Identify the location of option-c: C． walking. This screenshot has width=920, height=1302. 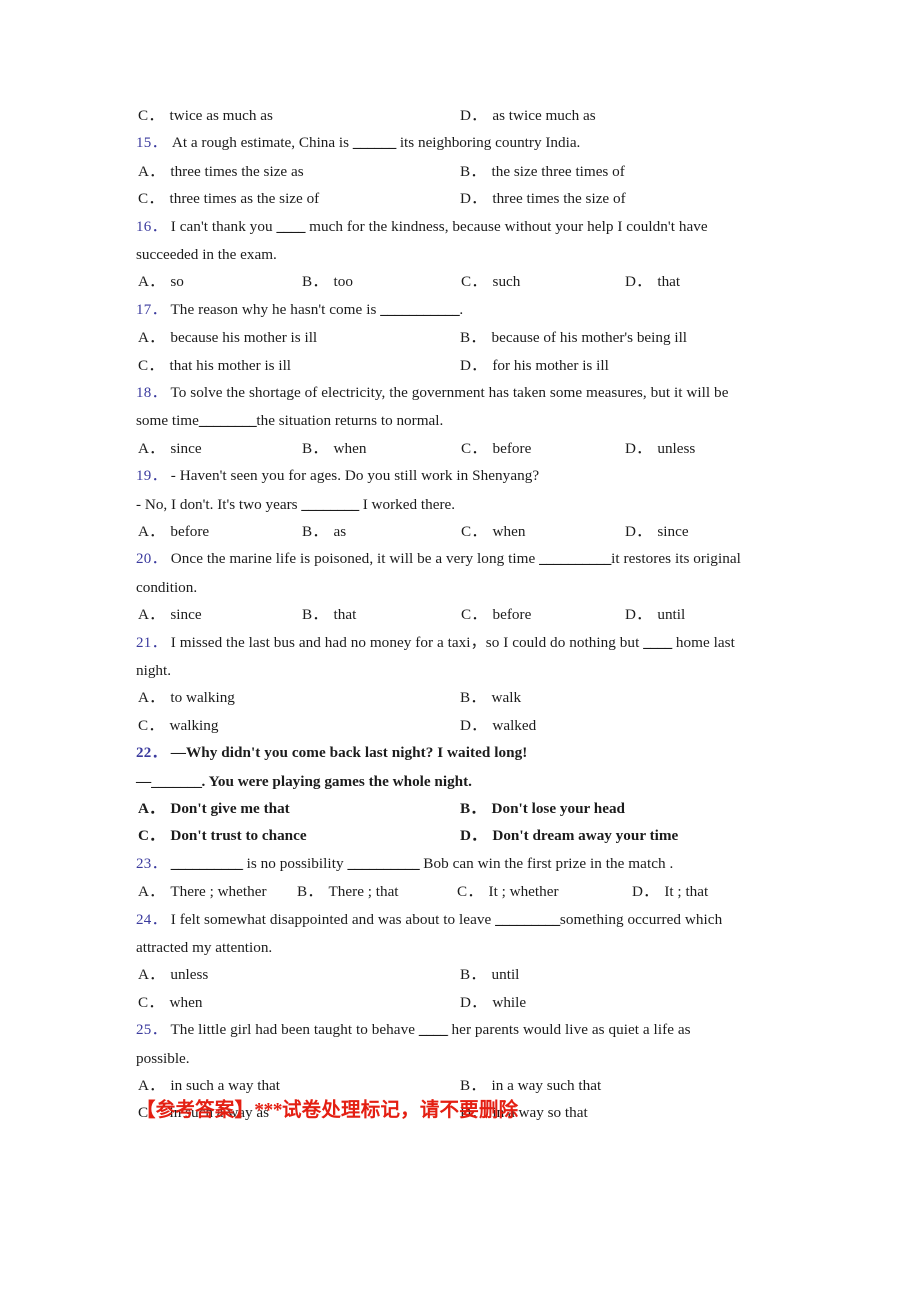
(178, 725).